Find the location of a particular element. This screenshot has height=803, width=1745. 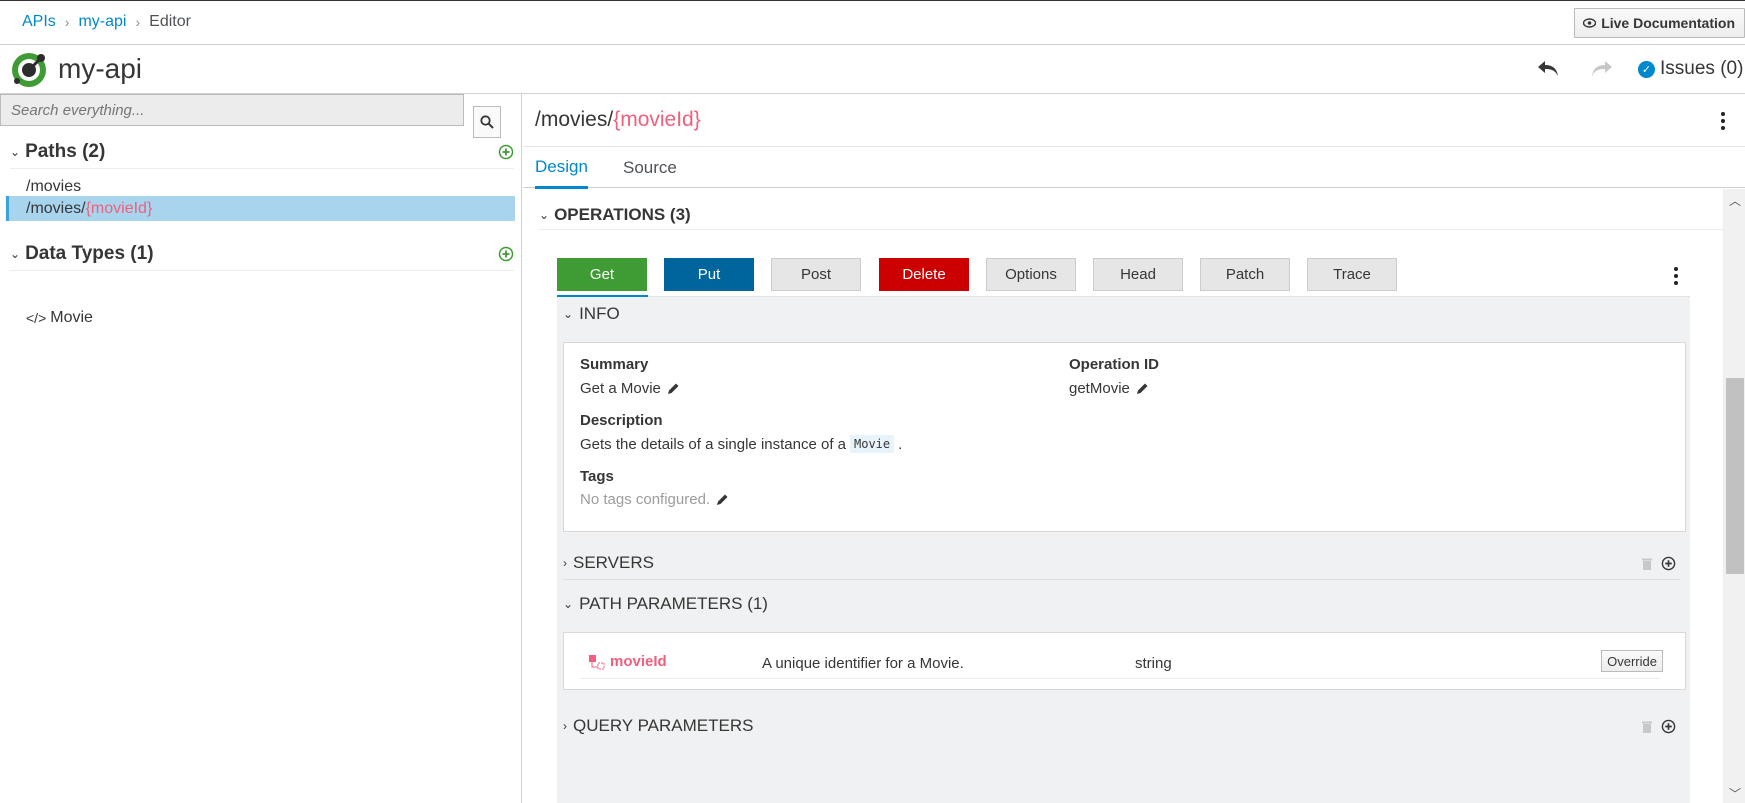

search-input is located at coordinates (232, 110).